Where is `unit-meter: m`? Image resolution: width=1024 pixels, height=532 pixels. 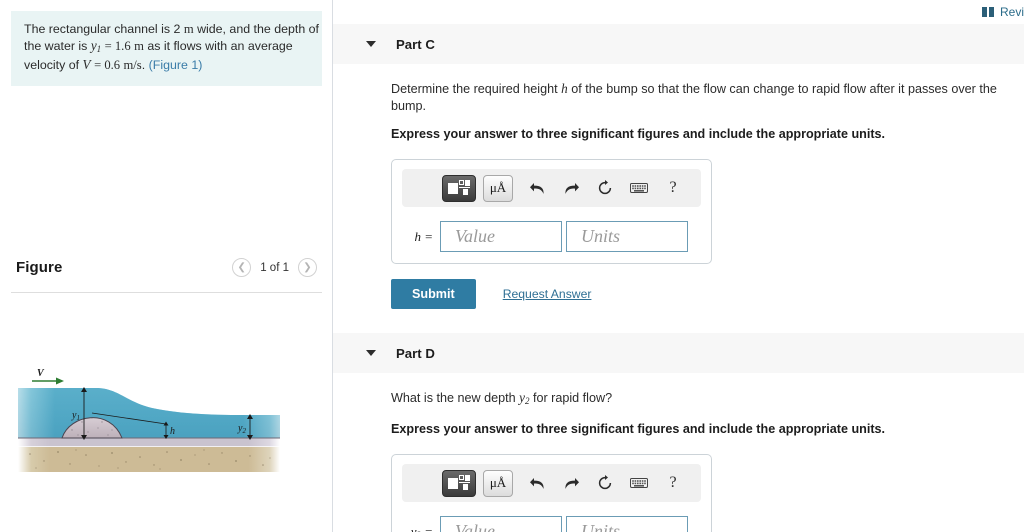
unit-meter: m is located at coordinates (188, 29).